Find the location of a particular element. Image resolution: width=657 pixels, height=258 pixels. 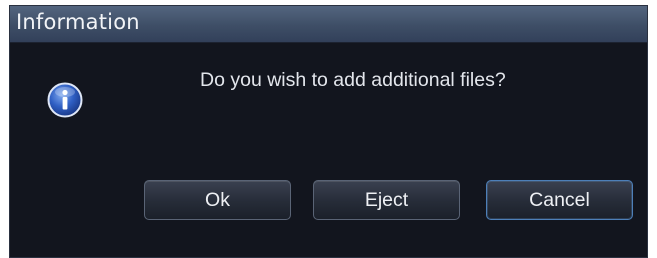

cancel-button: Cancel is located at coordinates (559, 200).